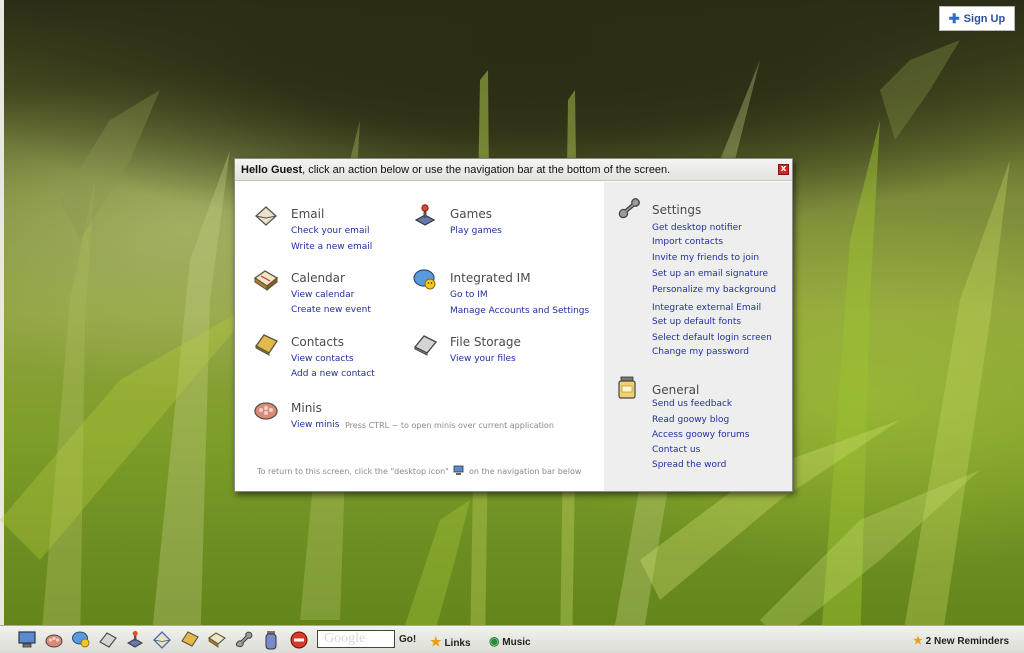  What do you see at coordinates (331, 310) in the screenshot?
I see `create-event-link: Create new event` at bounding box center [331, 310].